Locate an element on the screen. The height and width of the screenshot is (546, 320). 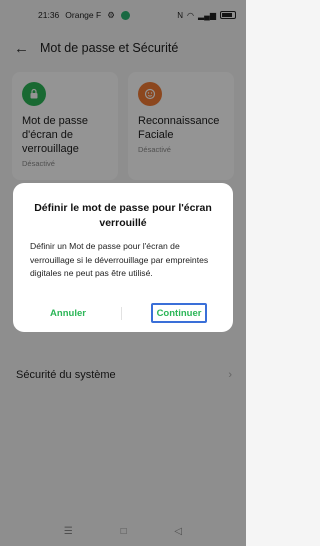
dialog-actions: Annuler Continuer is located at coordinates (123, 314).